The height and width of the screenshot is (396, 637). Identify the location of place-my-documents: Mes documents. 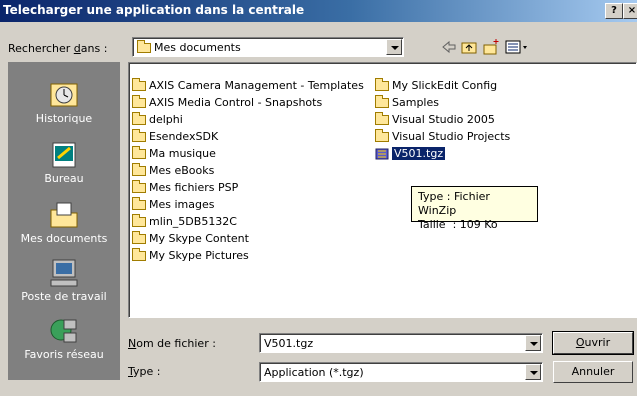
(64, 222).